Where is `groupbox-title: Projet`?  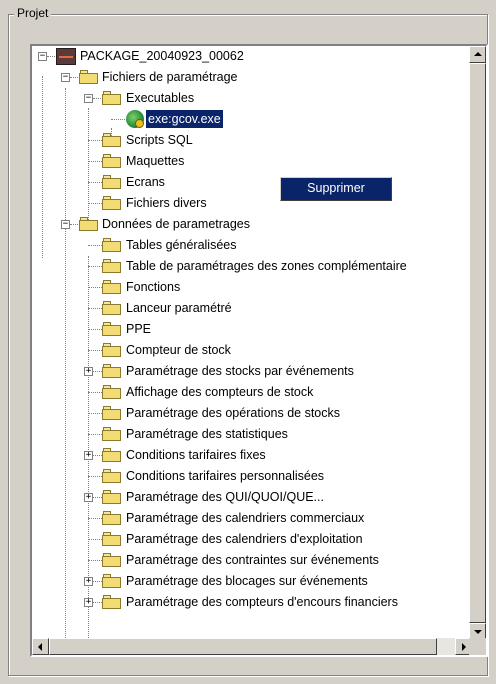
groupbox-title: Projet is located at coordinates (33, 13).